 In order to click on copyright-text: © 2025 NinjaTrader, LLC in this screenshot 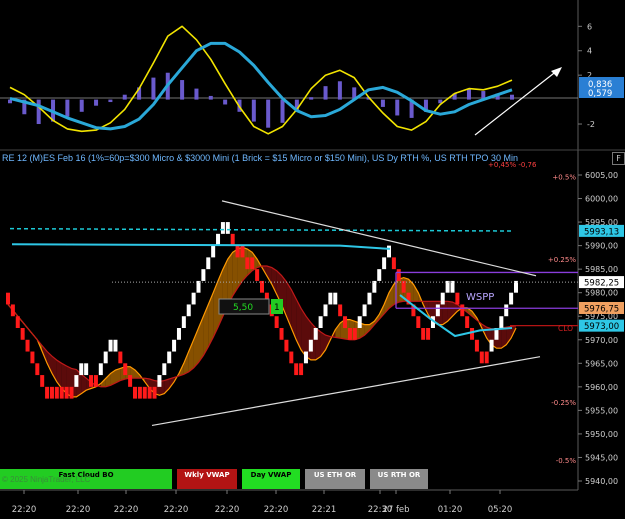, I will do `click(46, 479)`.